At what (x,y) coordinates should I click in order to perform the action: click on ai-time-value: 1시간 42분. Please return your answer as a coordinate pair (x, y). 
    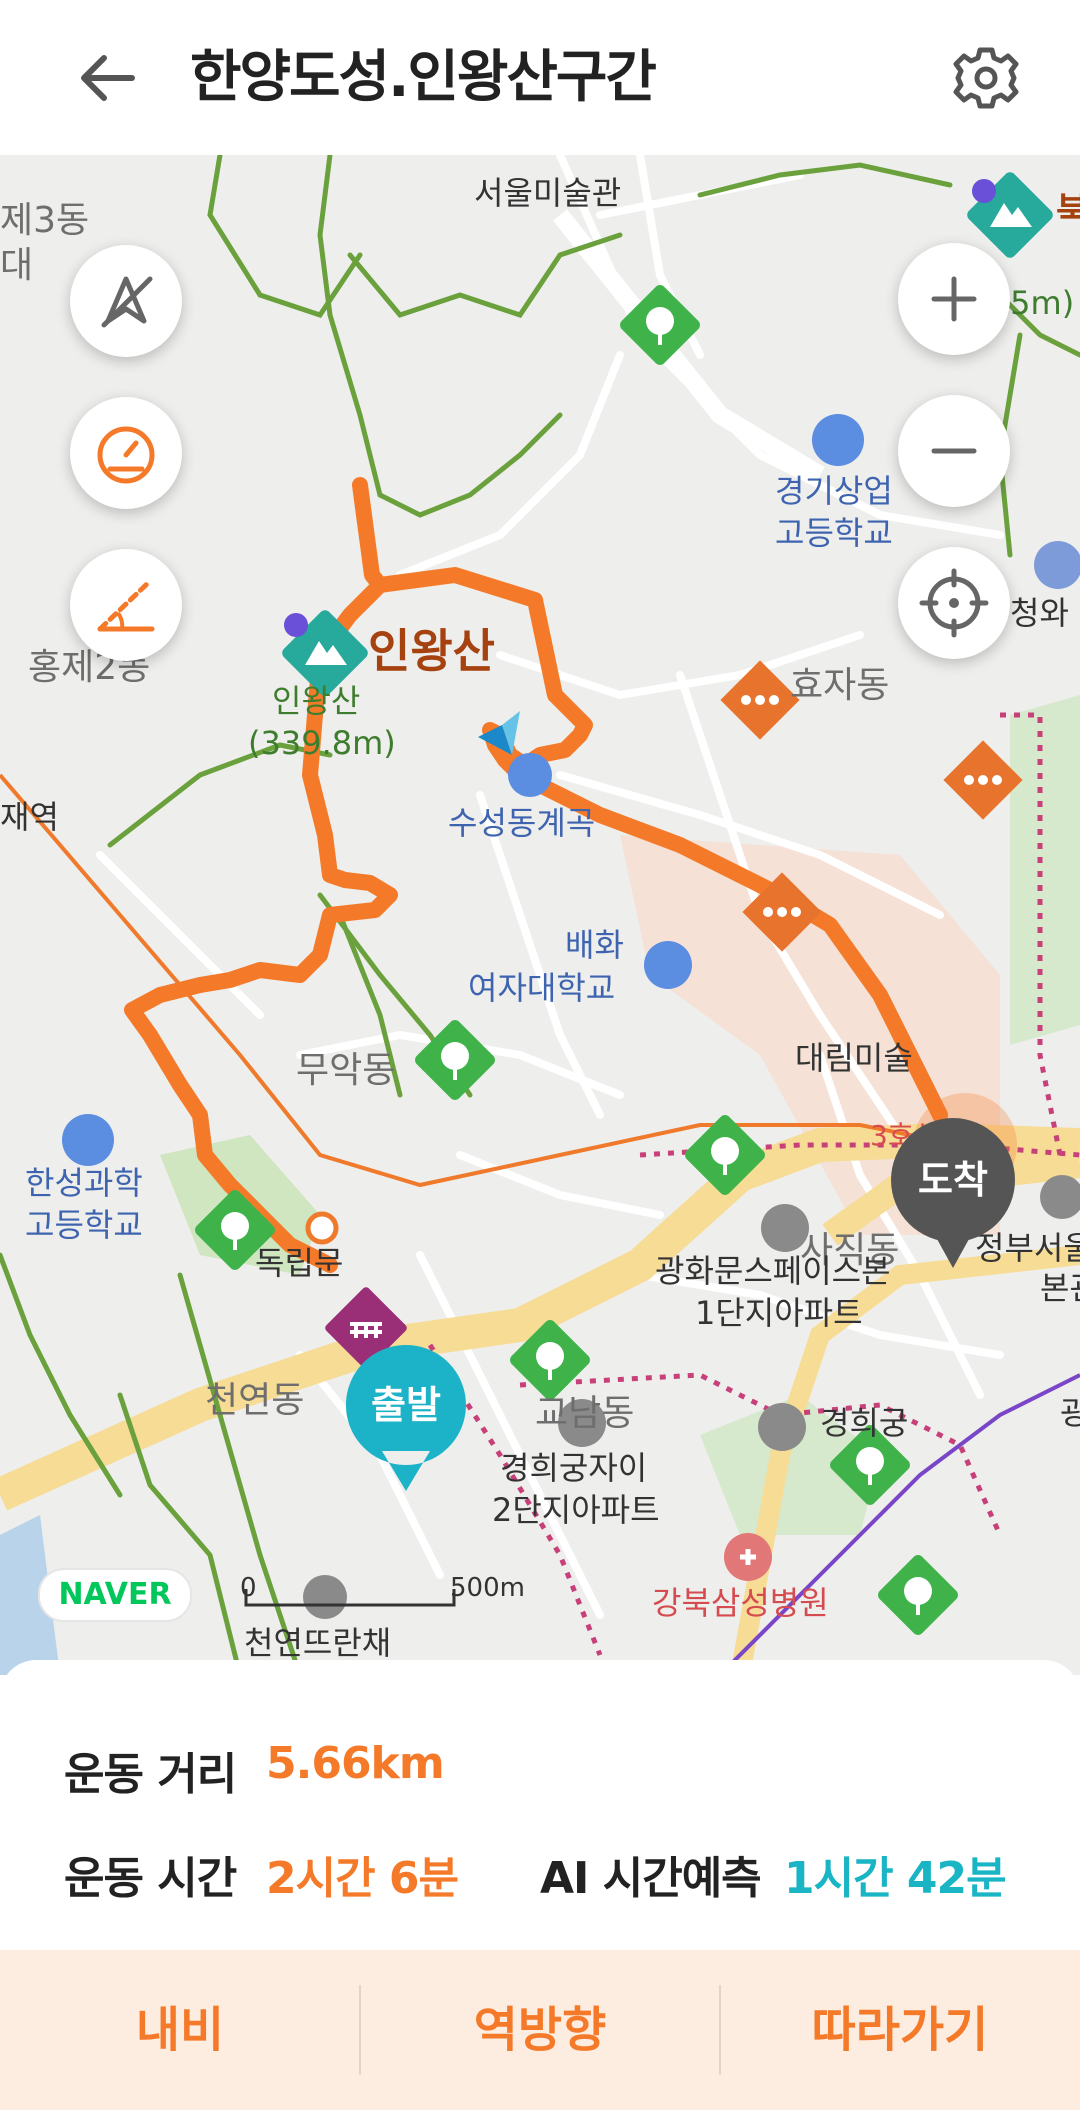
    Looking at the image, I should click on (895, 1878).